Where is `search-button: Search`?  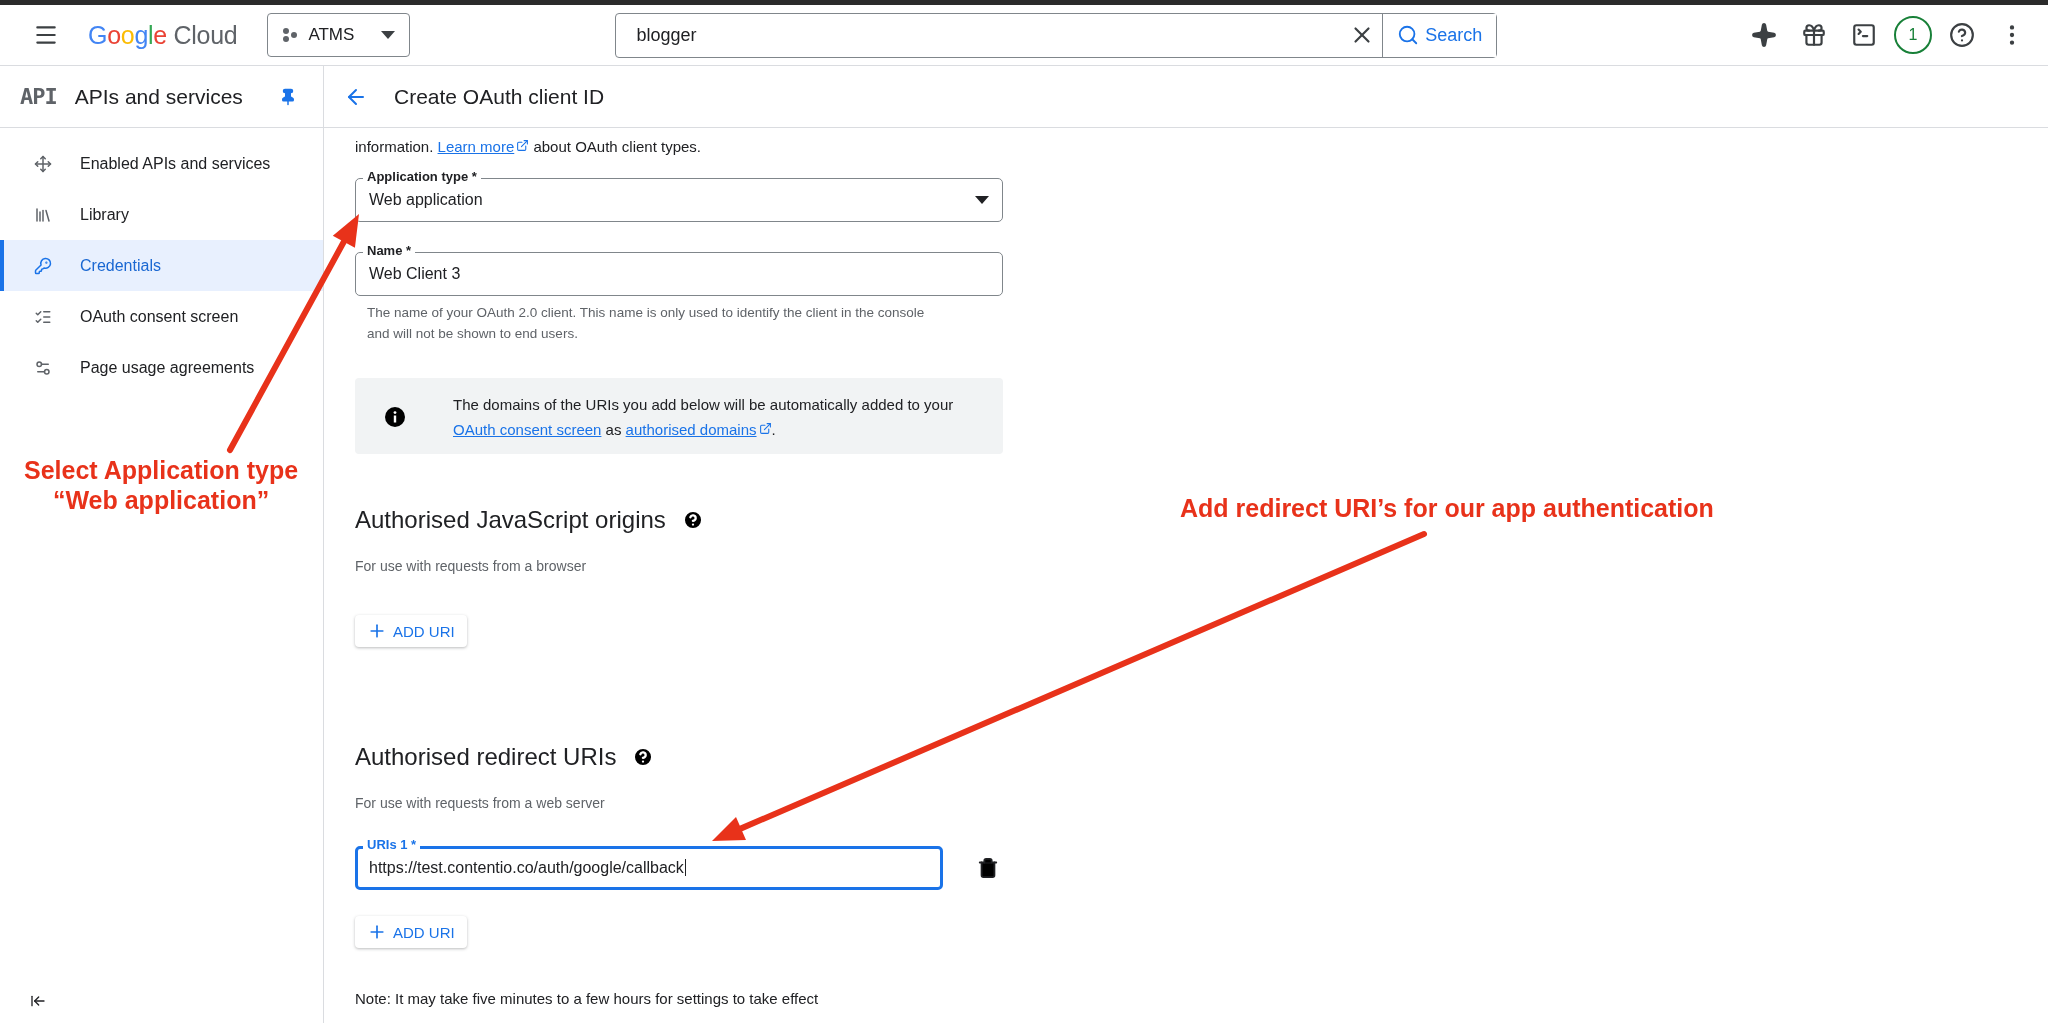 search-button: Search is located at coordinates (1439, 35).